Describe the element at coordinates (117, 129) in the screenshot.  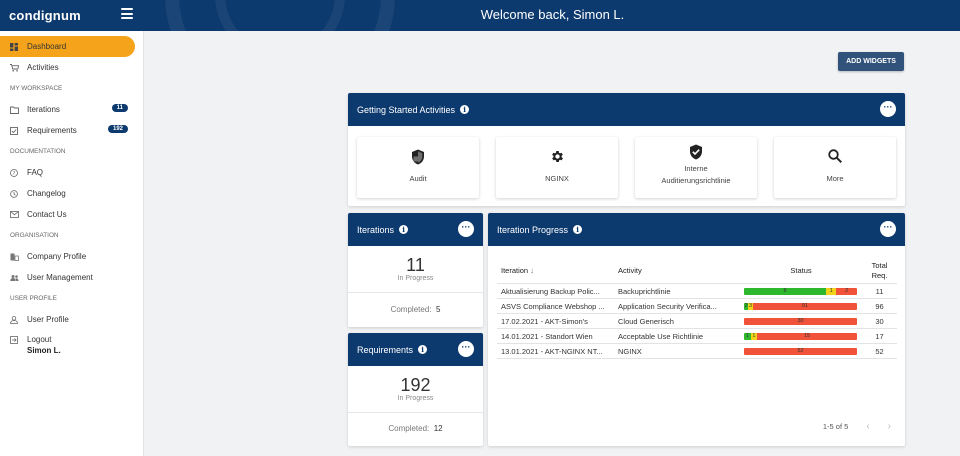
I see `requirements-count-badge: 192` at that location.